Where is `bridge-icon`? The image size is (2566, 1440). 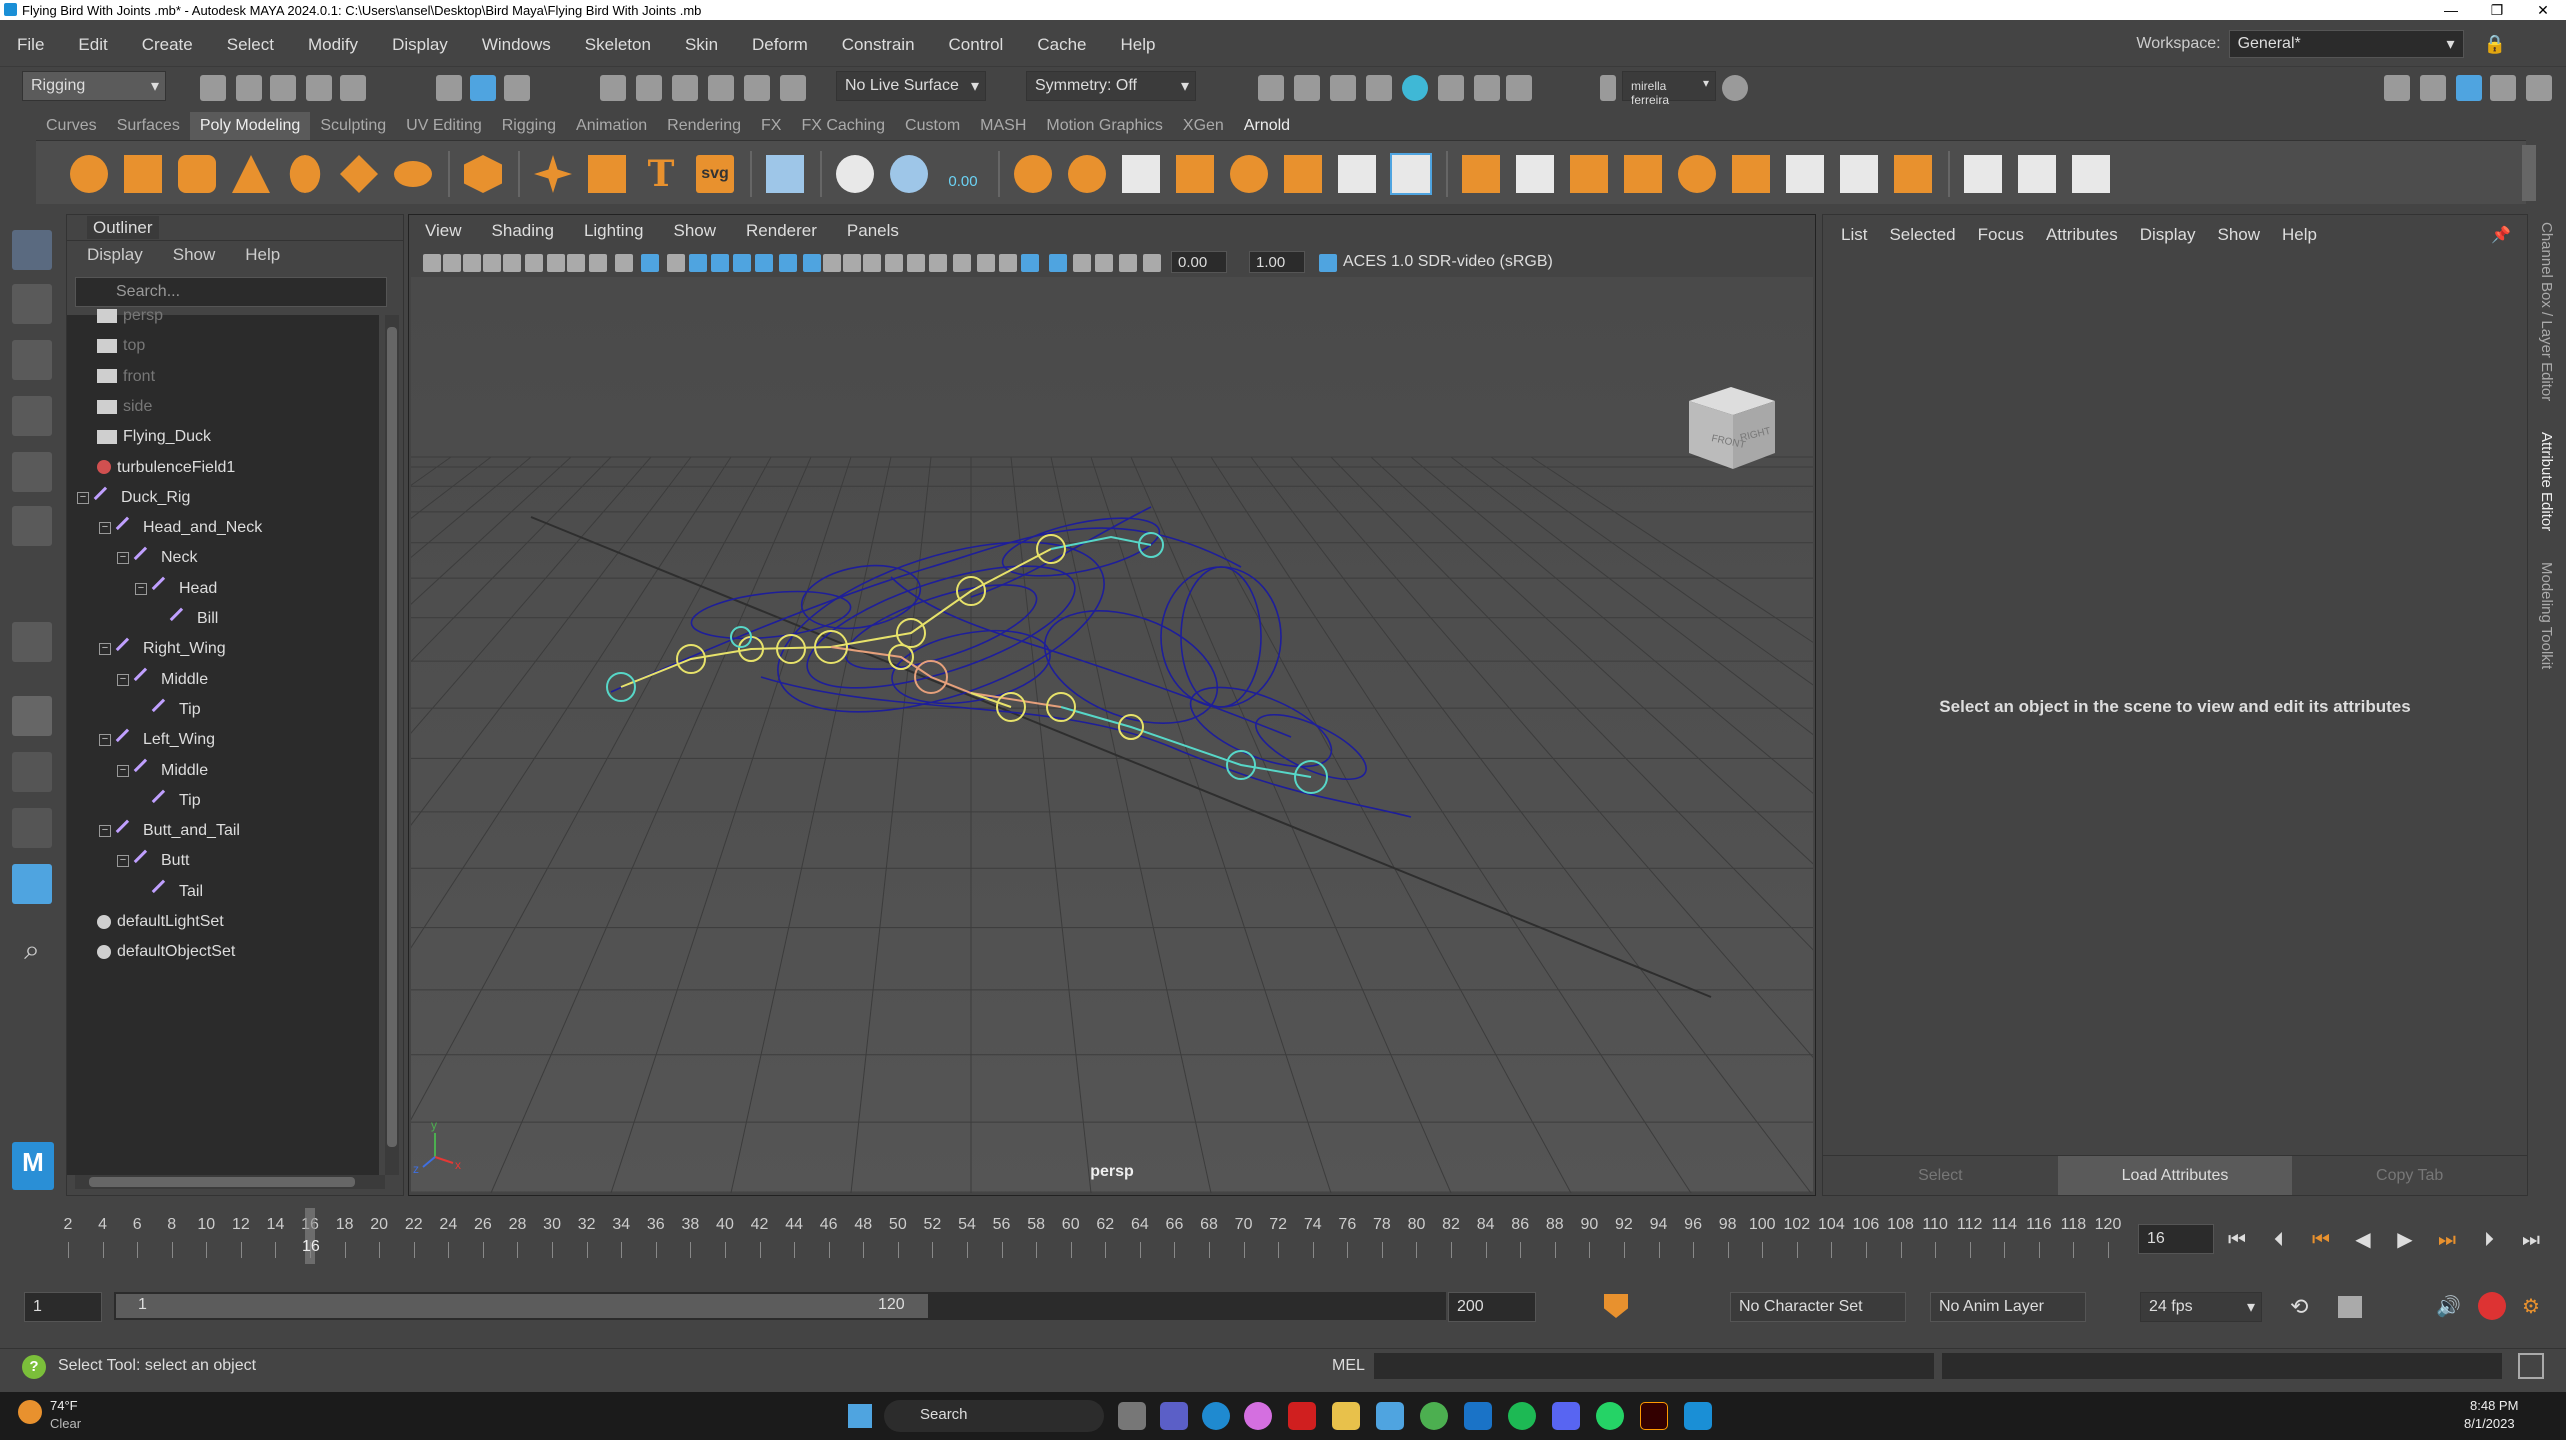
bridge-icon is located at coordinates (1411, 174).